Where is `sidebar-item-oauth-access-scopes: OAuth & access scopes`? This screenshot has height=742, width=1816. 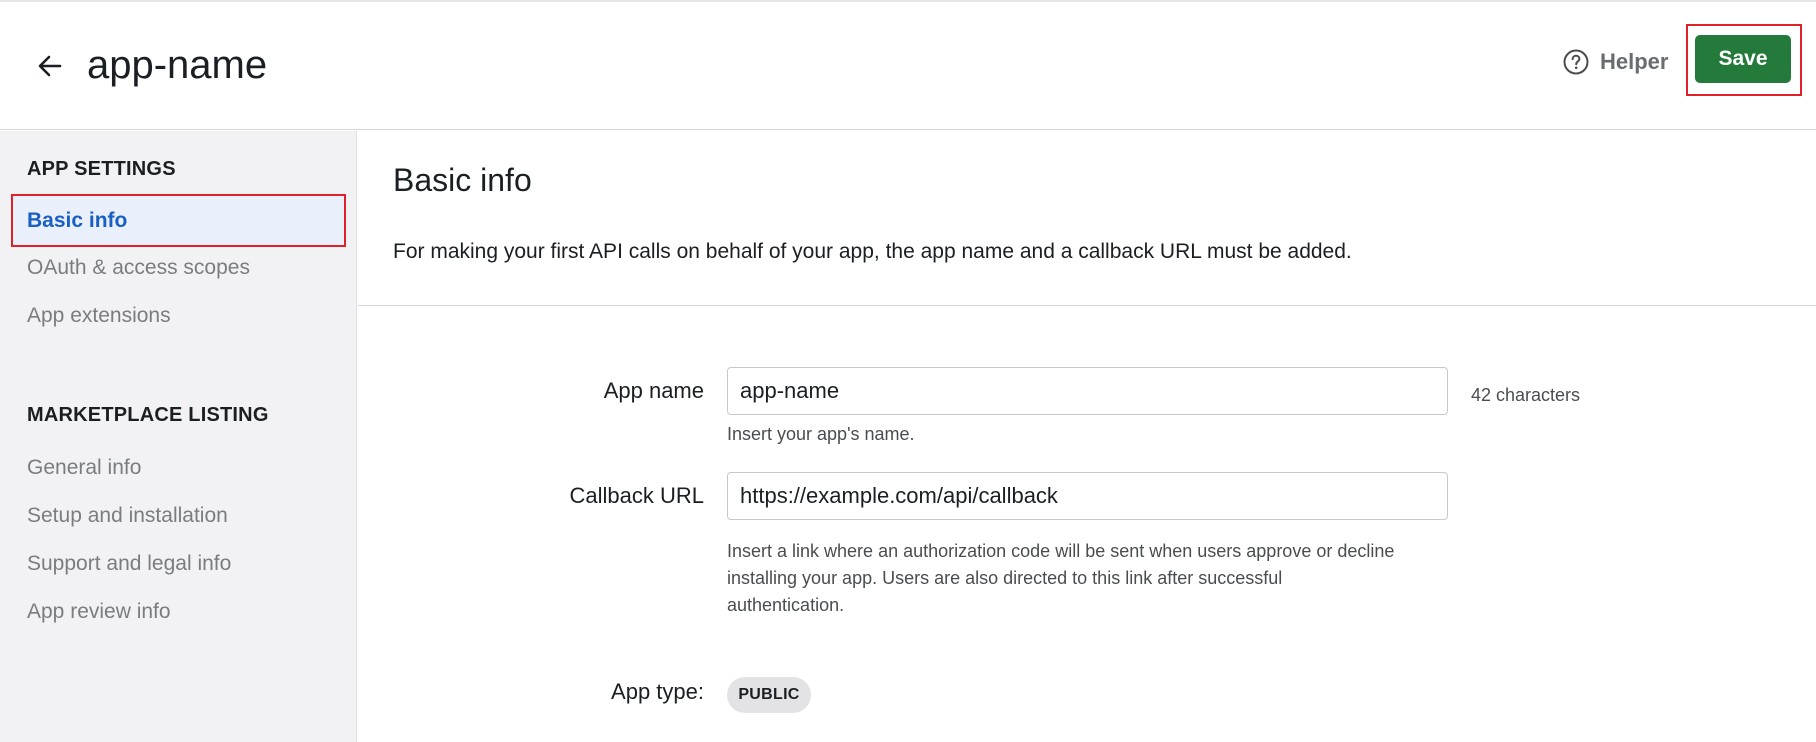
sidebar-item-oauth-access-scopes: OAuth & access scopes is located at coordinates (138, 268).